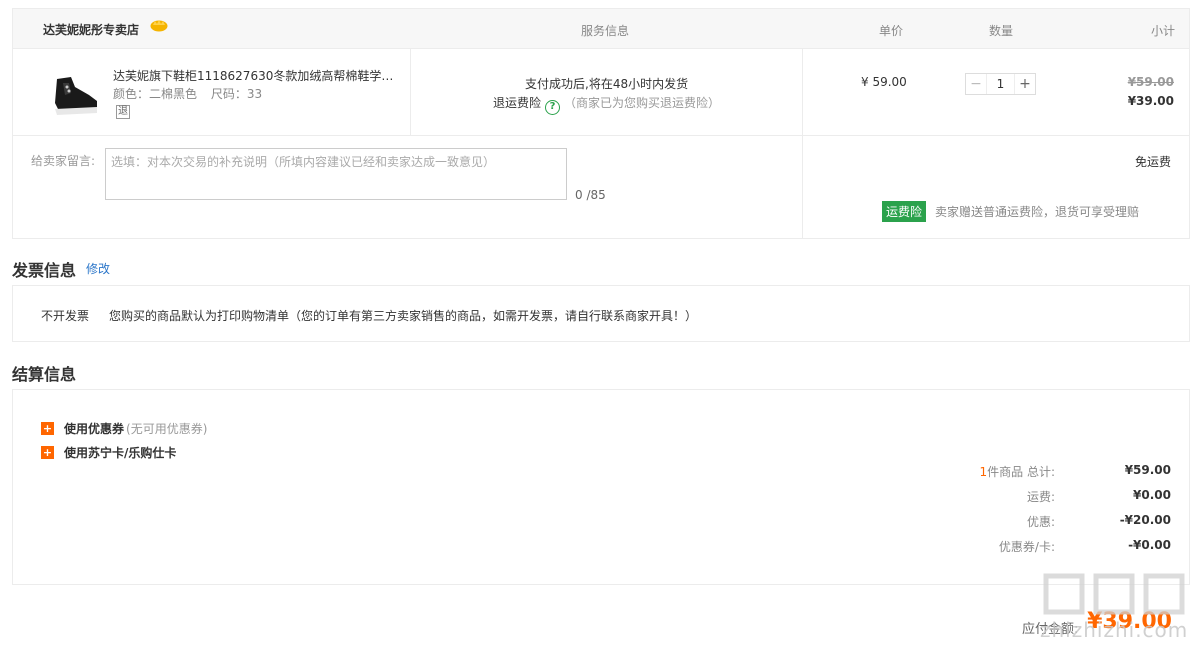 The width and height of the screenshot is (1190, 648). What do you see at coordinates (1026, 547) in the screenshot?
I see `voucher-label: 优惠券/卡:` at bounding box center [1026, 547].